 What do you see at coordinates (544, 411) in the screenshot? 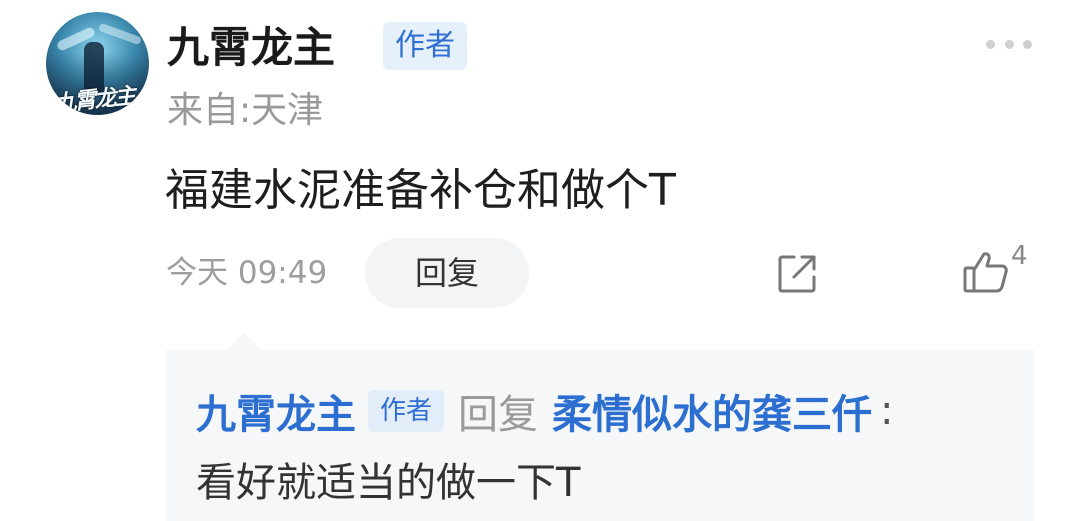
I see `reply-header: 九霄龙主 作者 回复 柔情似水的龚三仟 :` at bounding box center [544, 411].